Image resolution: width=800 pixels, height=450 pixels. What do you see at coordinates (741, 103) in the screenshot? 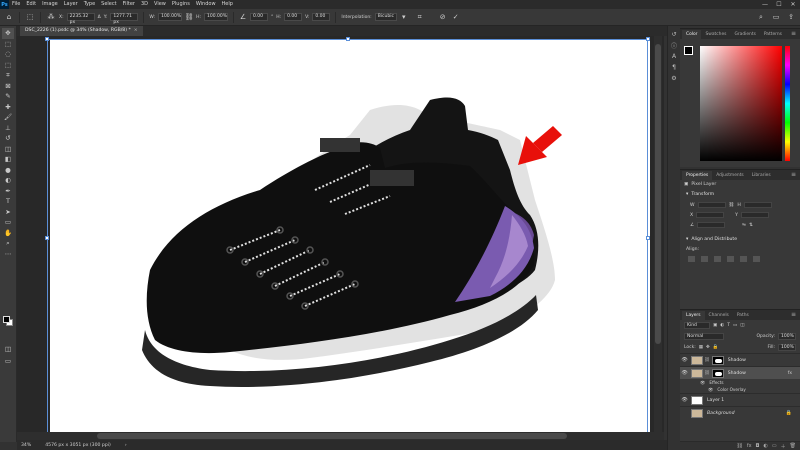
I see `color-picker-field` at bounding box center [741, 103].